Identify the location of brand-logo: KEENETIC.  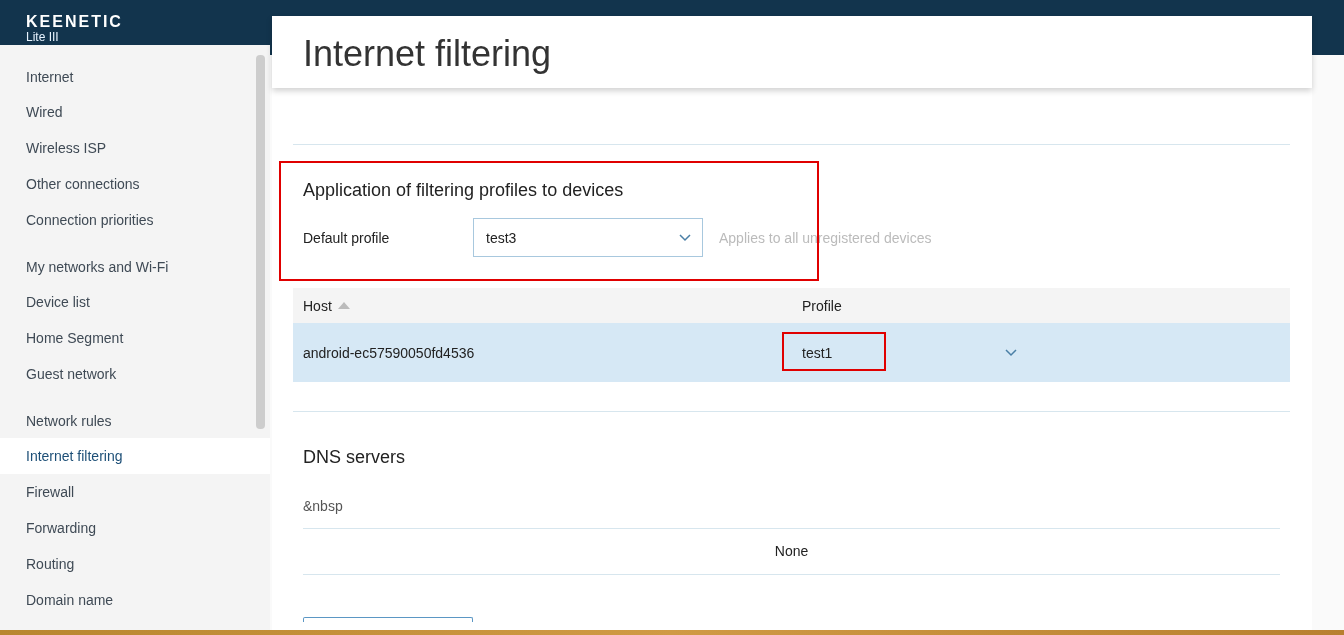
(74, 21).